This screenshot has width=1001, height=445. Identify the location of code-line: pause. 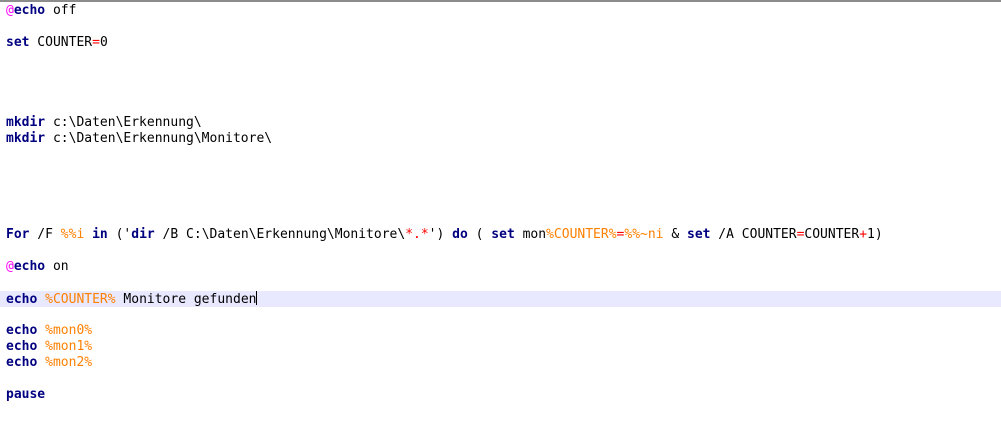
(500, 395).